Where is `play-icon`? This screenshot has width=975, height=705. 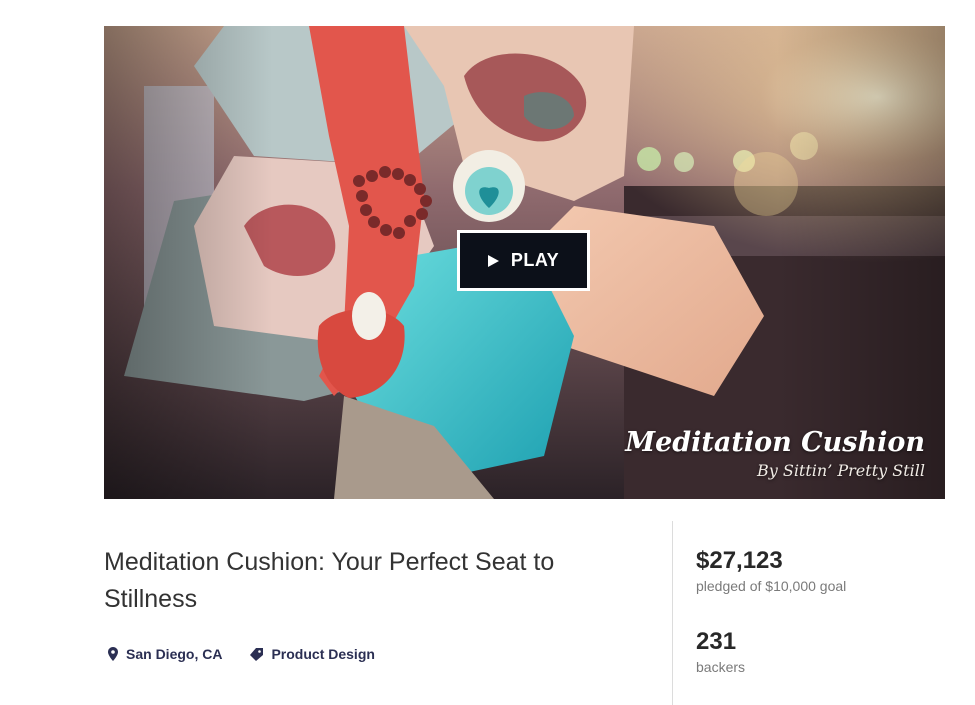
play-icon is located at coordinates (493, 260).